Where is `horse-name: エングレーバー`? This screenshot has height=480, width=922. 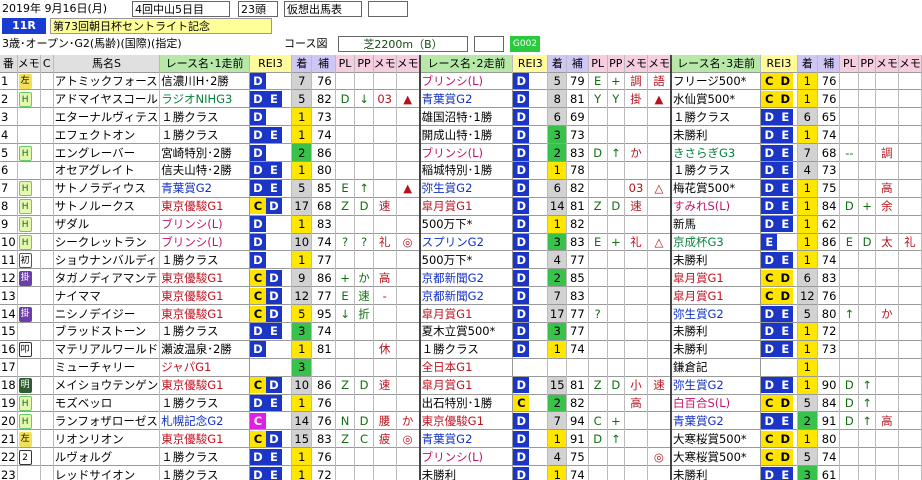 horse-name: エングレーバー is located at coordinates (107, 152).